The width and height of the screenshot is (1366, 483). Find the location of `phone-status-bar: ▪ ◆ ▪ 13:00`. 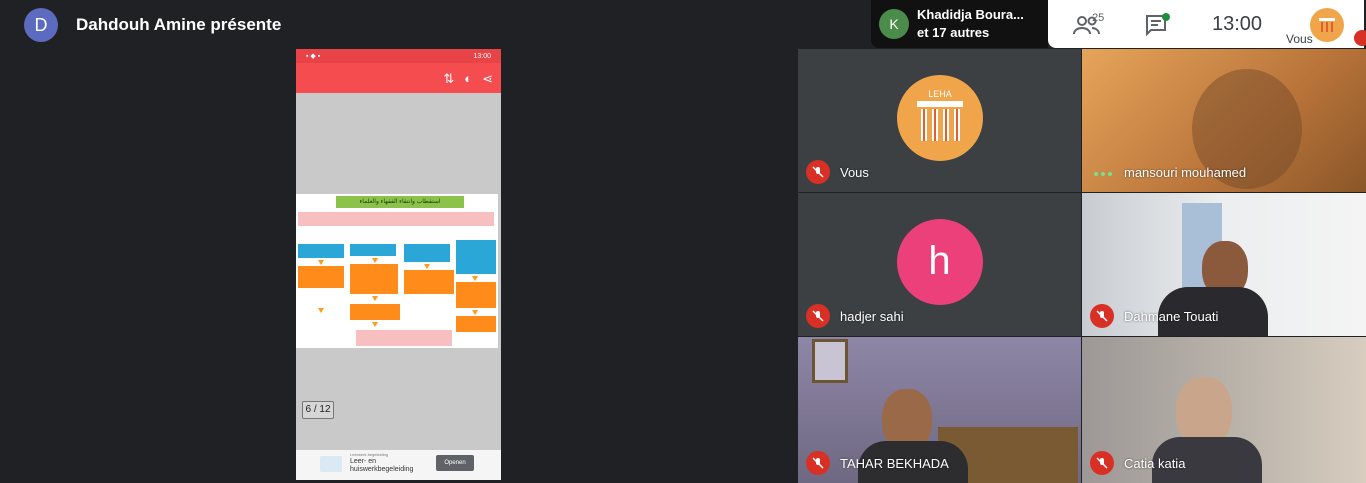

phone-status-bar: ▪ ◆ ▪ 13:00 is located at coordinates (398, 56).